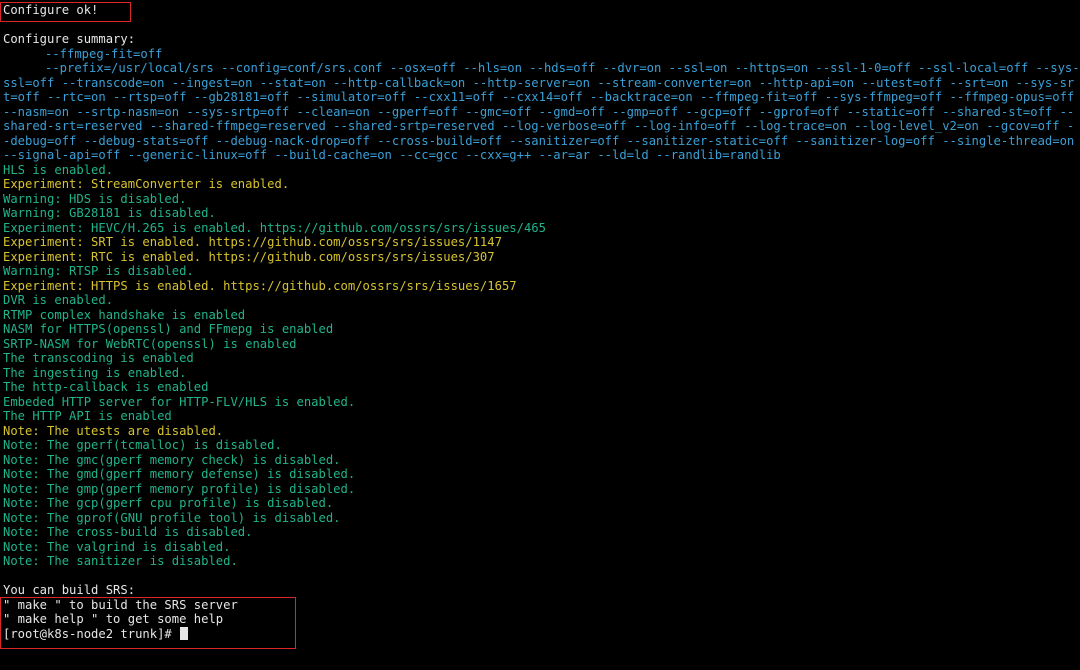 This screenshot has height=670, width=1080. I want to click on summary-title: Configure summary:, so click(69, 39).